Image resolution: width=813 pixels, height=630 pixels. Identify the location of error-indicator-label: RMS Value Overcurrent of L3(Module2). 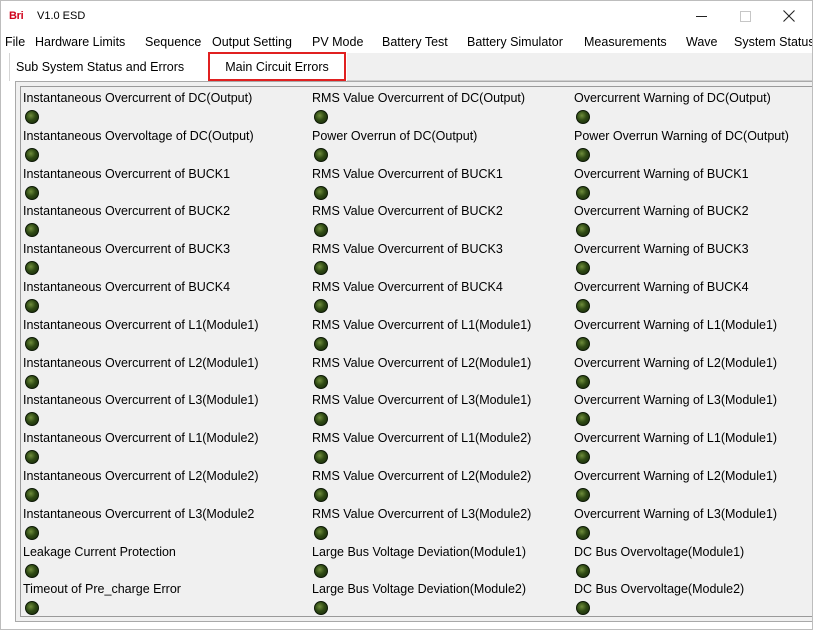
(422, 513).